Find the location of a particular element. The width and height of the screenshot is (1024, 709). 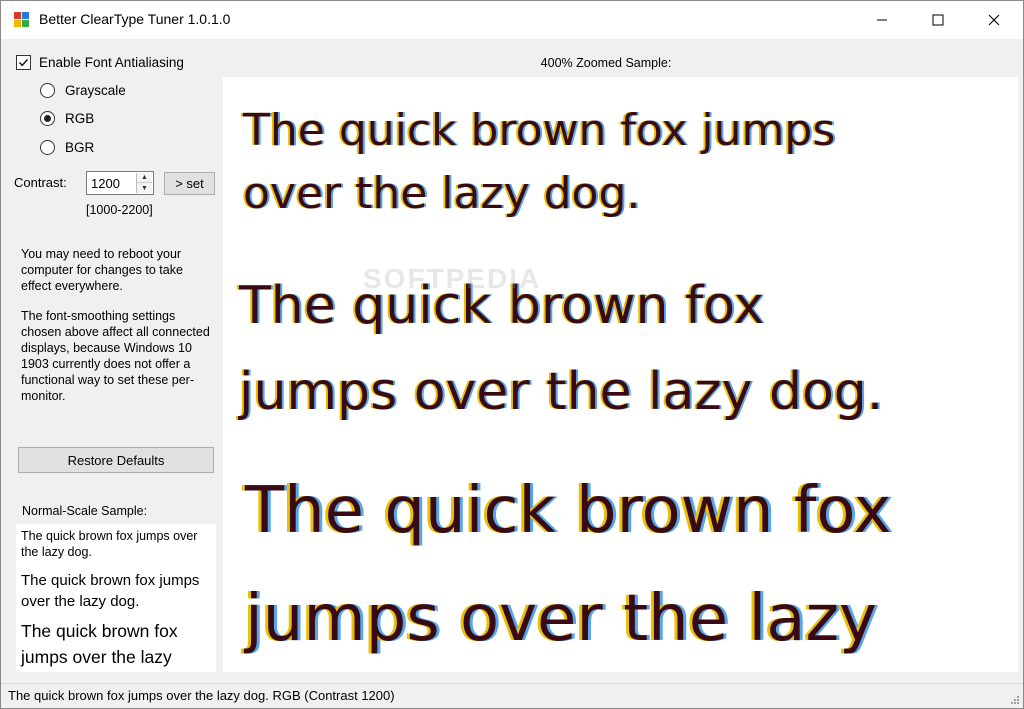

radio-label-grayscale: Grayscale is located at coordinates (95, 90).